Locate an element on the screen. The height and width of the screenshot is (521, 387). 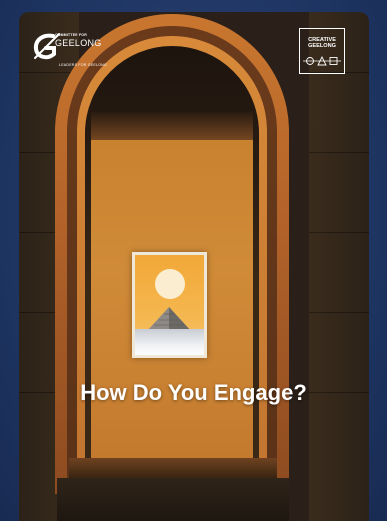
sun-icon is located at coordinates (170, 284).